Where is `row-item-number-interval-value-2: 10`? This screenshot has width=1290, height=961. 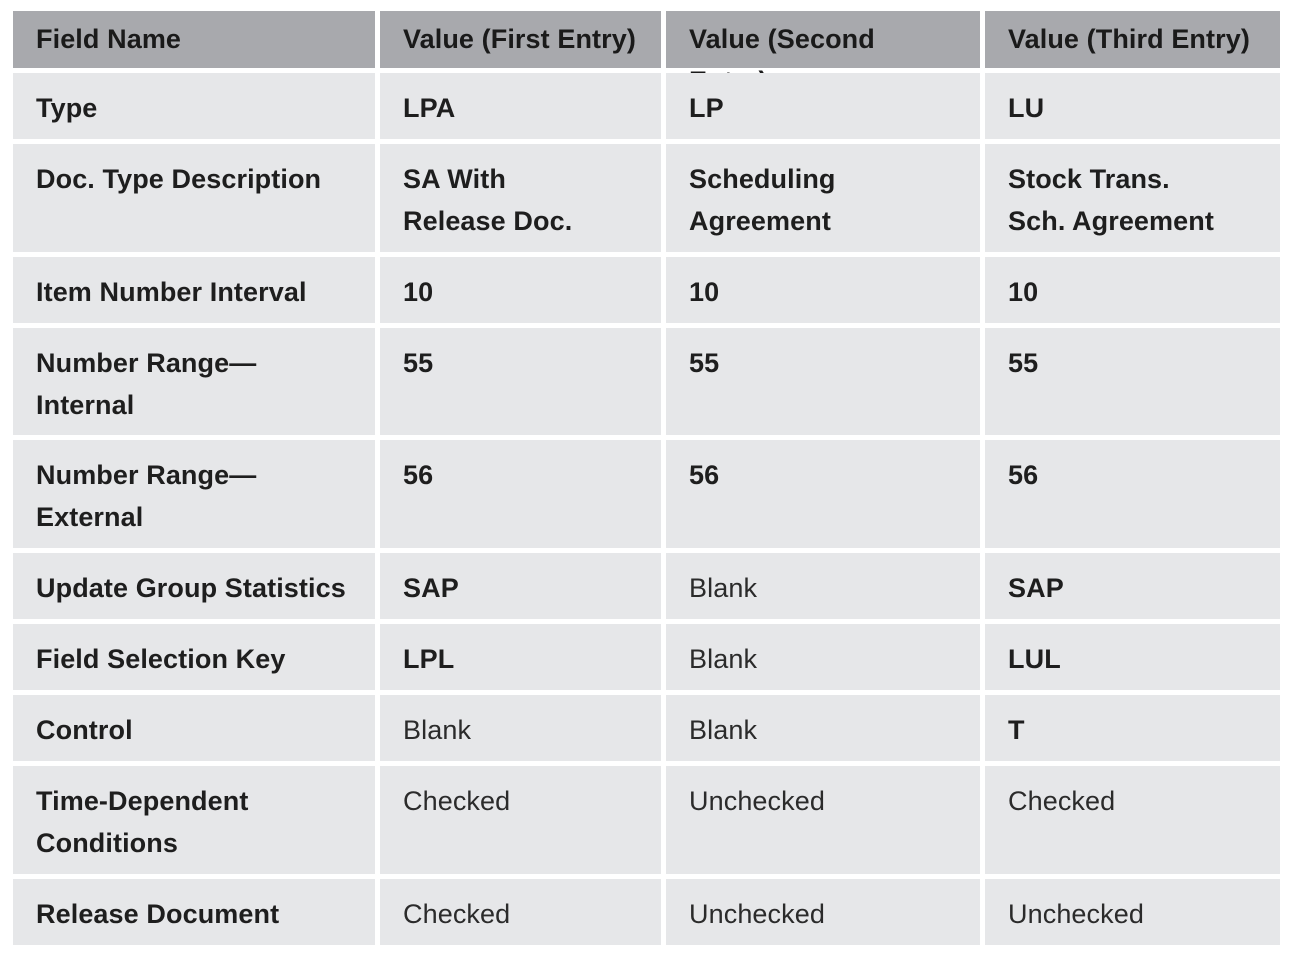
row-item-number-interval-value-2: 10 is located at coordinates (823, 290).